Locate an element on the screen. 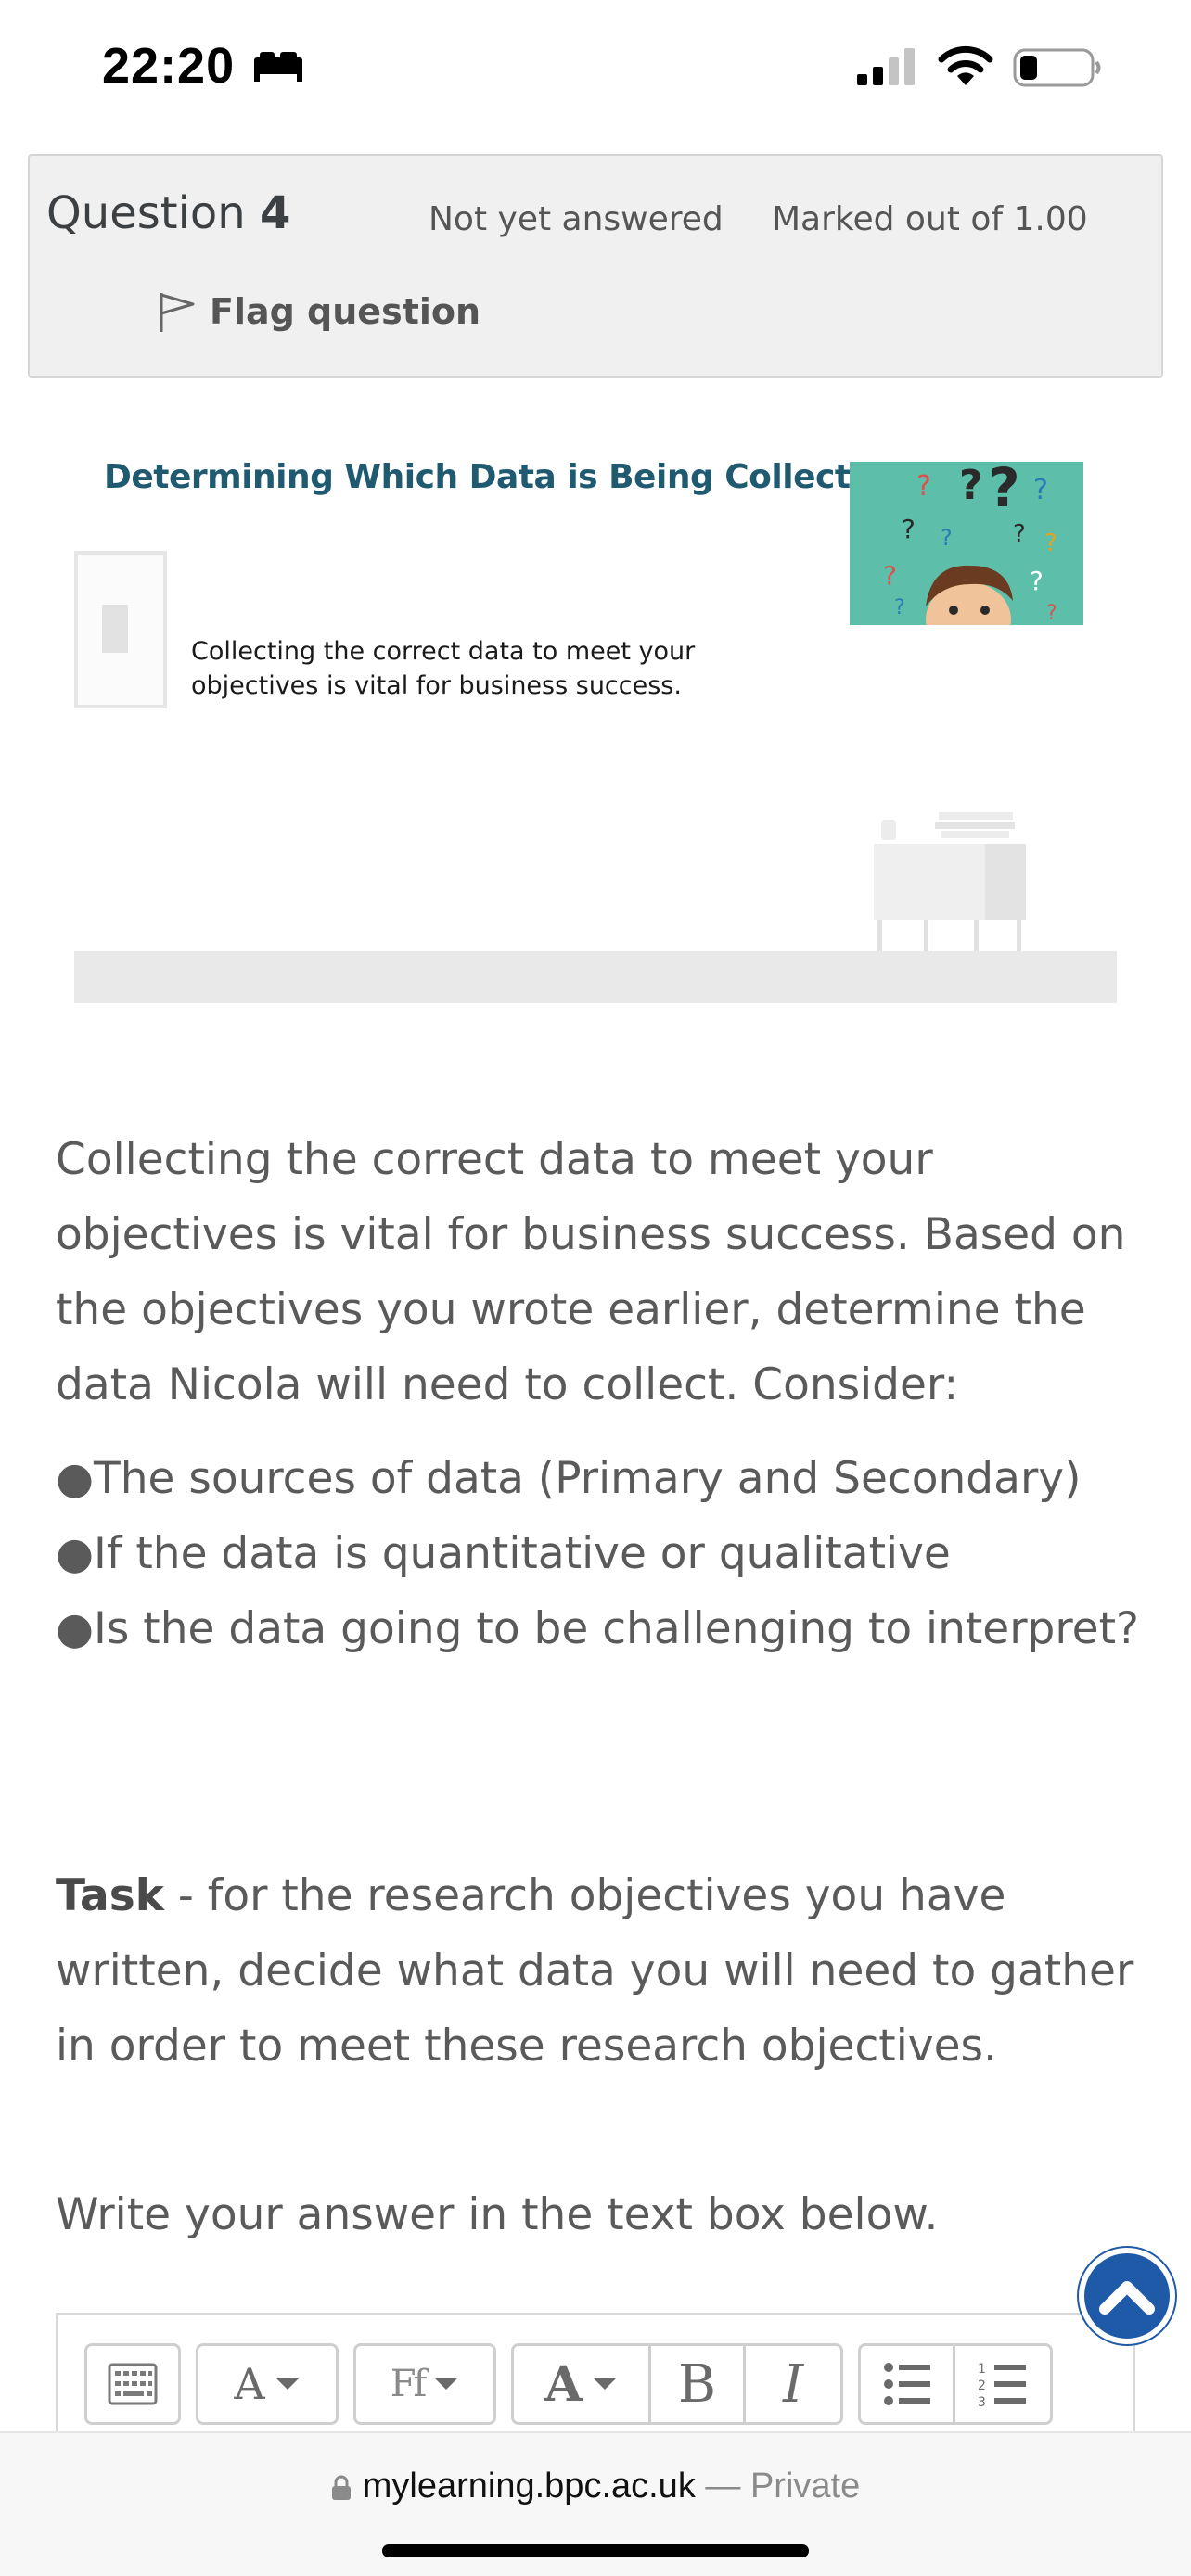 The width and height of the screenshot is (1191, 2576). slide-floor is located at coordinates (595, 977).